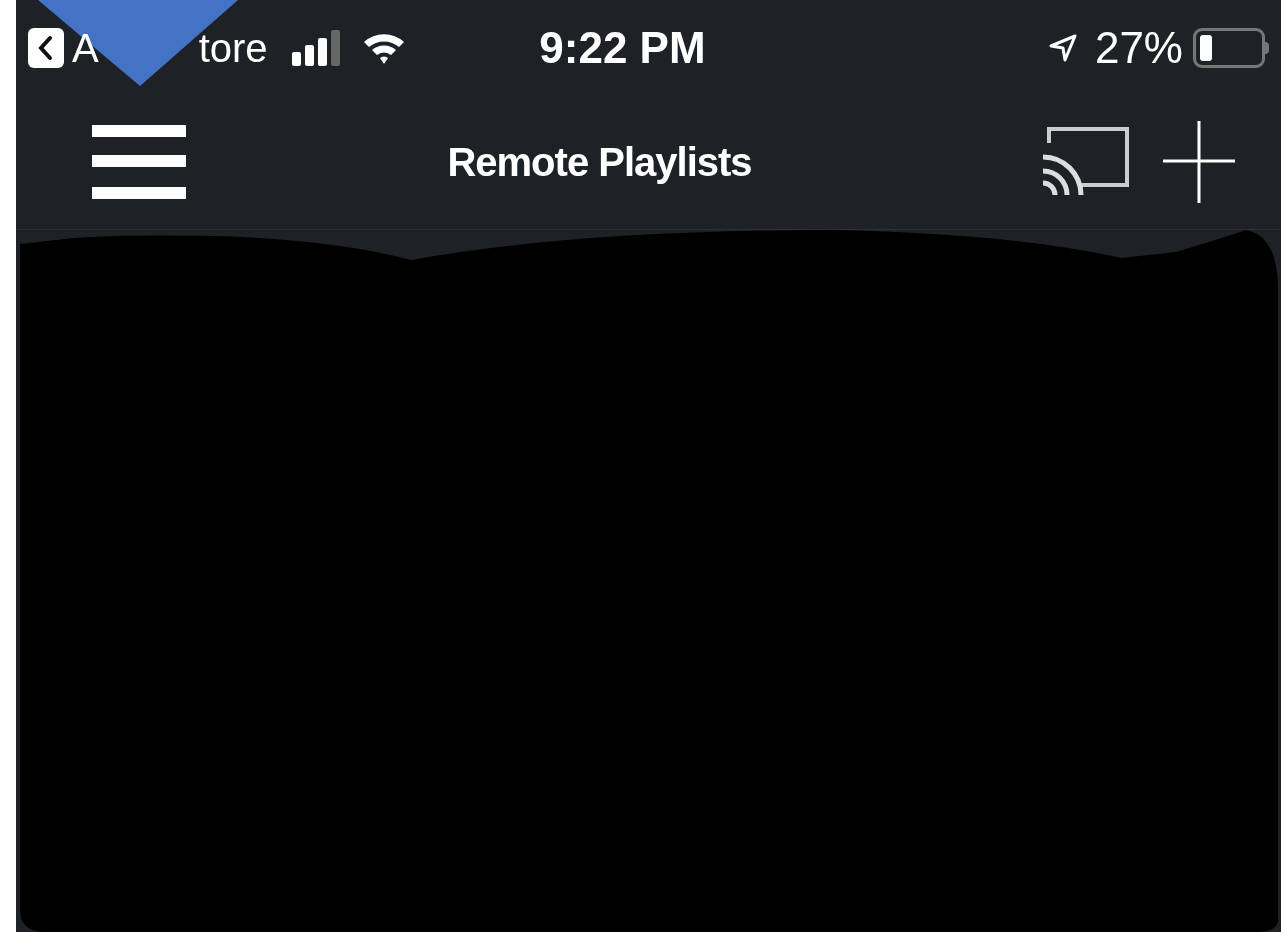  What do you see at coordinates (233, 47) in the screenshot?
I see `back-label: tore` at bounding box center [233, 47].